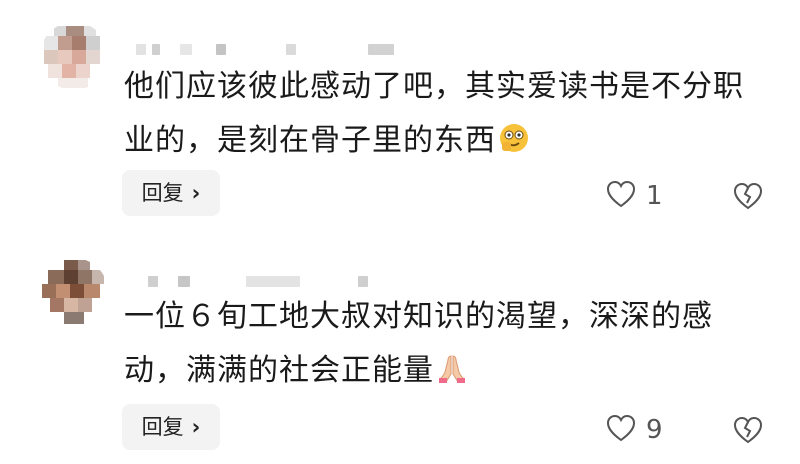 This screenshot has width=800, height=464. What do you see at coordinates (452, 365) in the screenshot?
I see `folded-hands-emoji` at bounding box center [452, 365].